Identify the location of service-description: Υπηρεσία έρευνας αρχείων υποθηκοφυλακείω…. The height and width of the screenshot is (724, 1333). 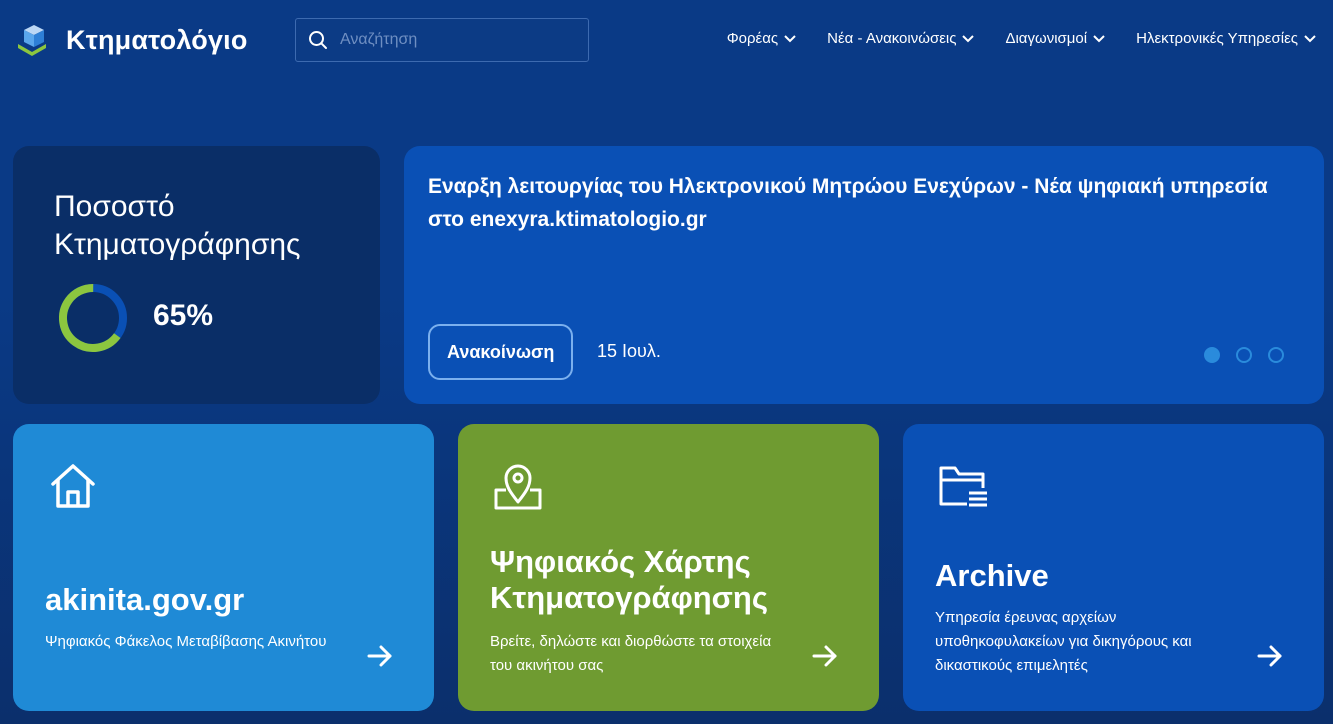
(1063, 641).